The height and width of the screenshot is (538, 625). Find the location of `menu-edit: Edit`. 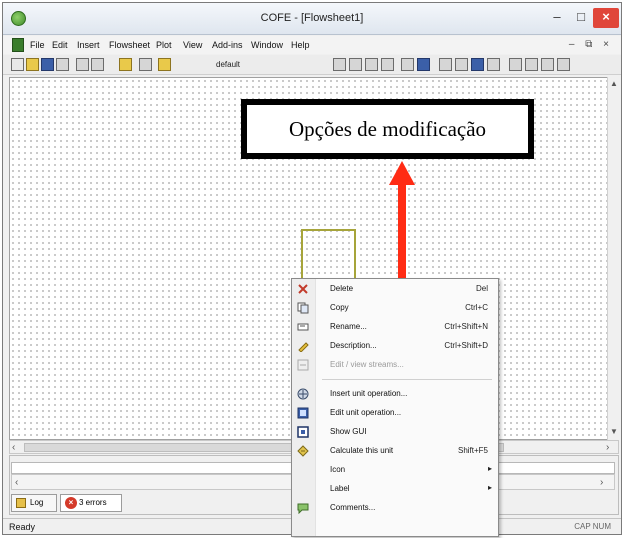

menu-edit: Edit is located at coordinates (60, 45).